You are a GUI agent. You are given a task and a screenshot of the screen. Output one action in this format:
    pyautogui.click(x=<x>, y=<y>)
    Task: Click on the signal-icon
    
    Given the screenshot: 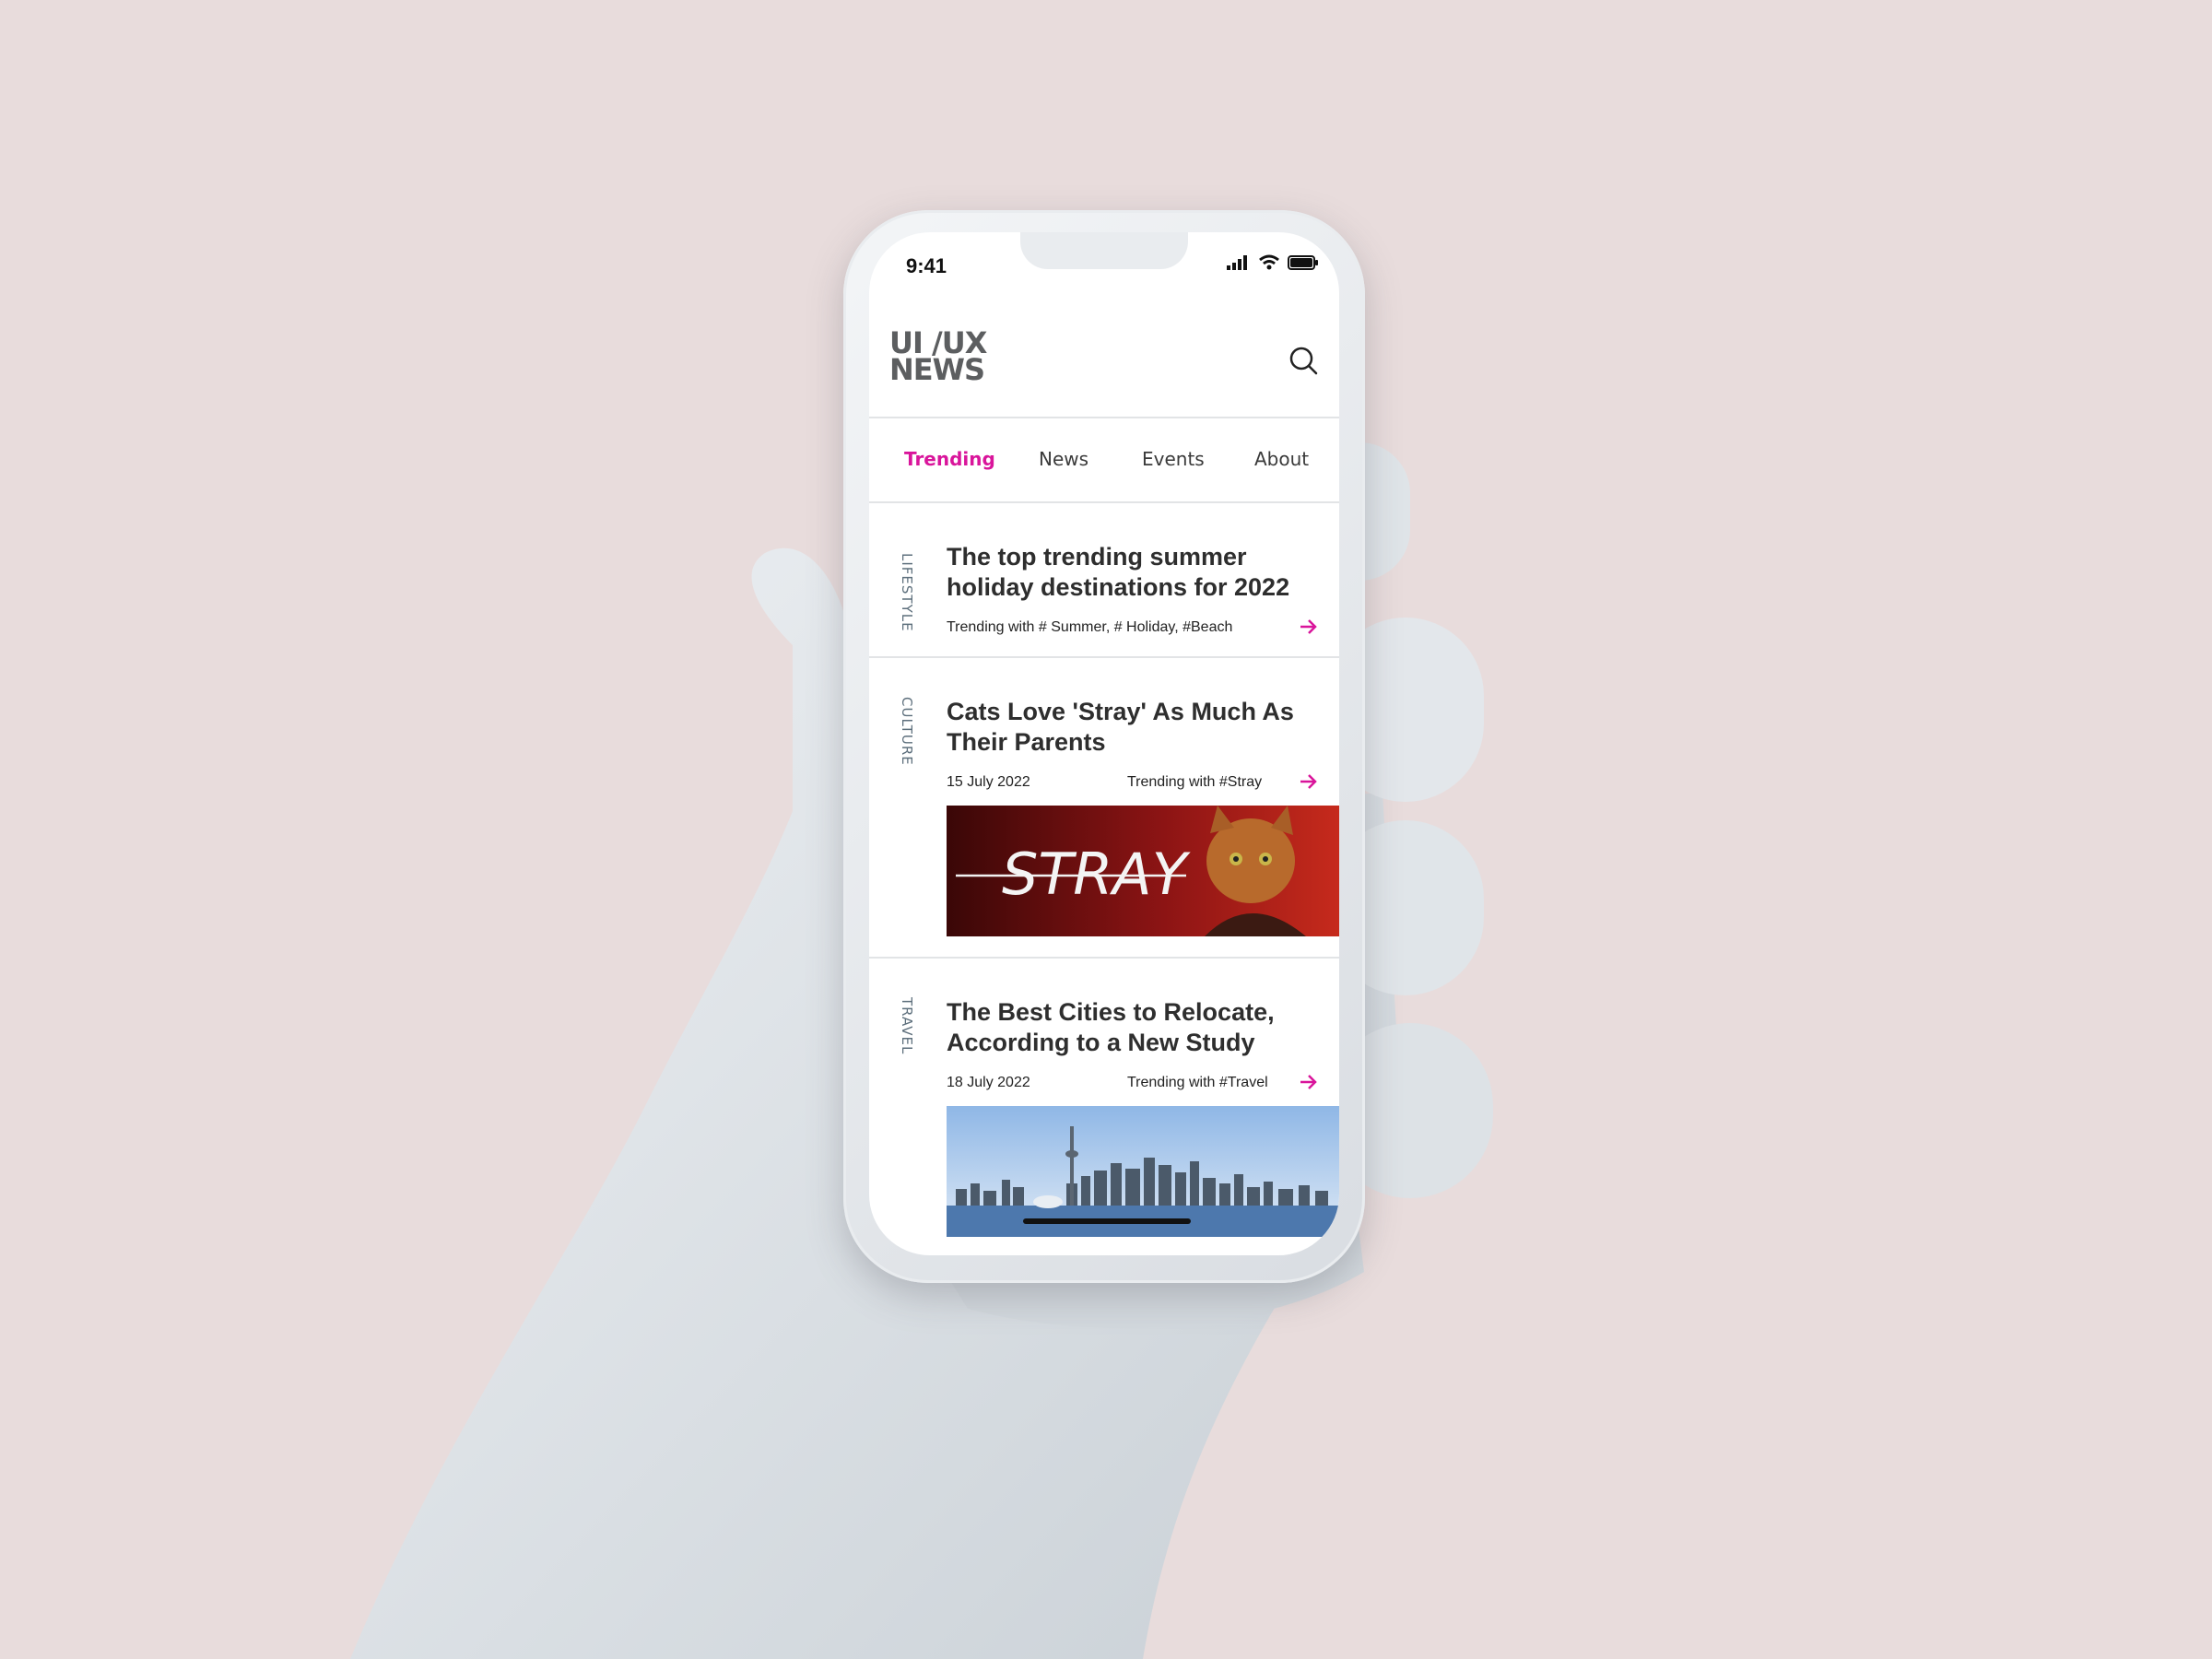 What is the action you would take?
    pyautogui.click(x=1237, y=262)
    